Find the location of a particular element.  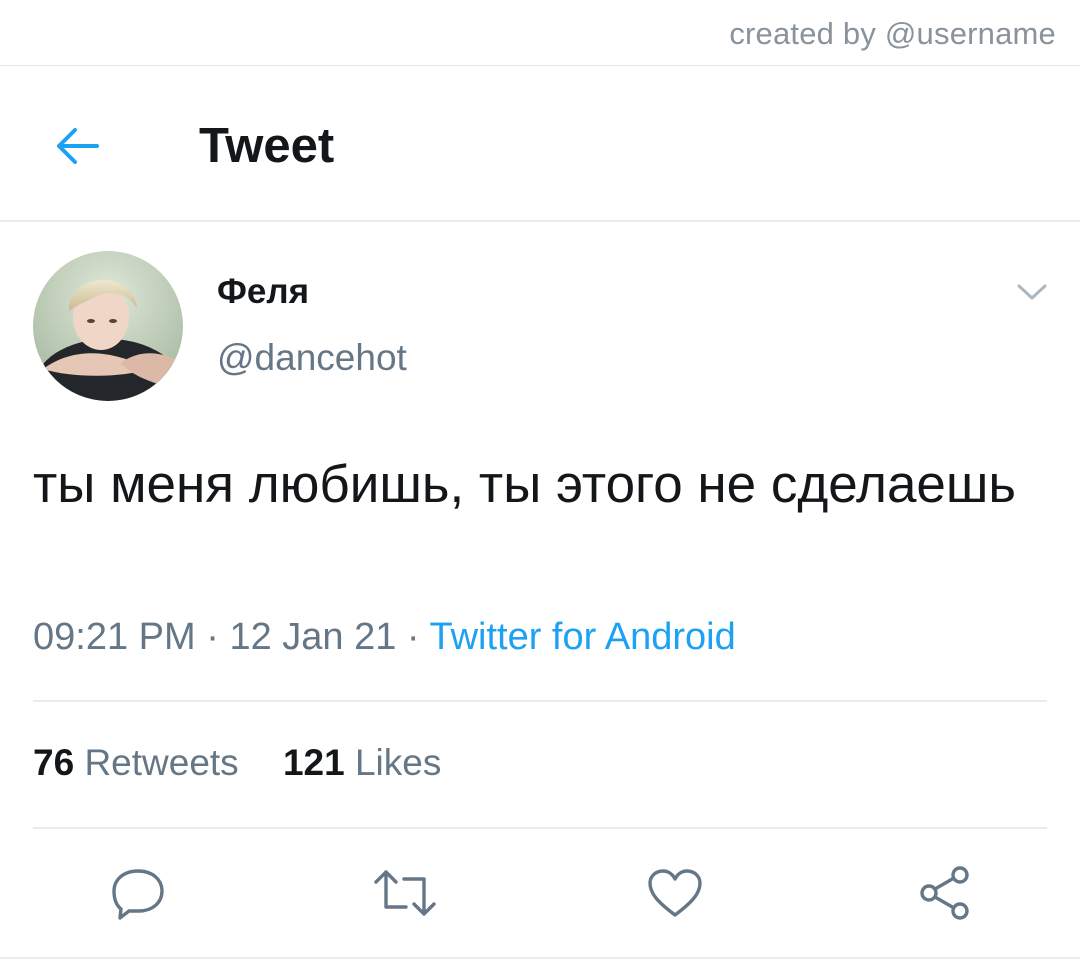

back-button is located at coordinates (77, 146).